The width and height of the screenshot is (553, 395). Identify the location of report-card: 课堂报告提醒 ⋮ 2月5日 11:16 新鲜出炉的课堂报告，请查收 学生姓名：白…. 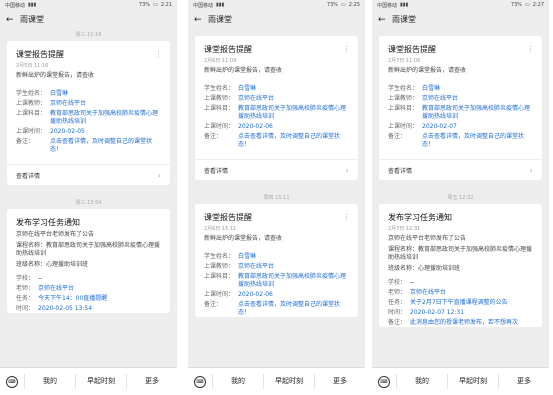
(88, 113).